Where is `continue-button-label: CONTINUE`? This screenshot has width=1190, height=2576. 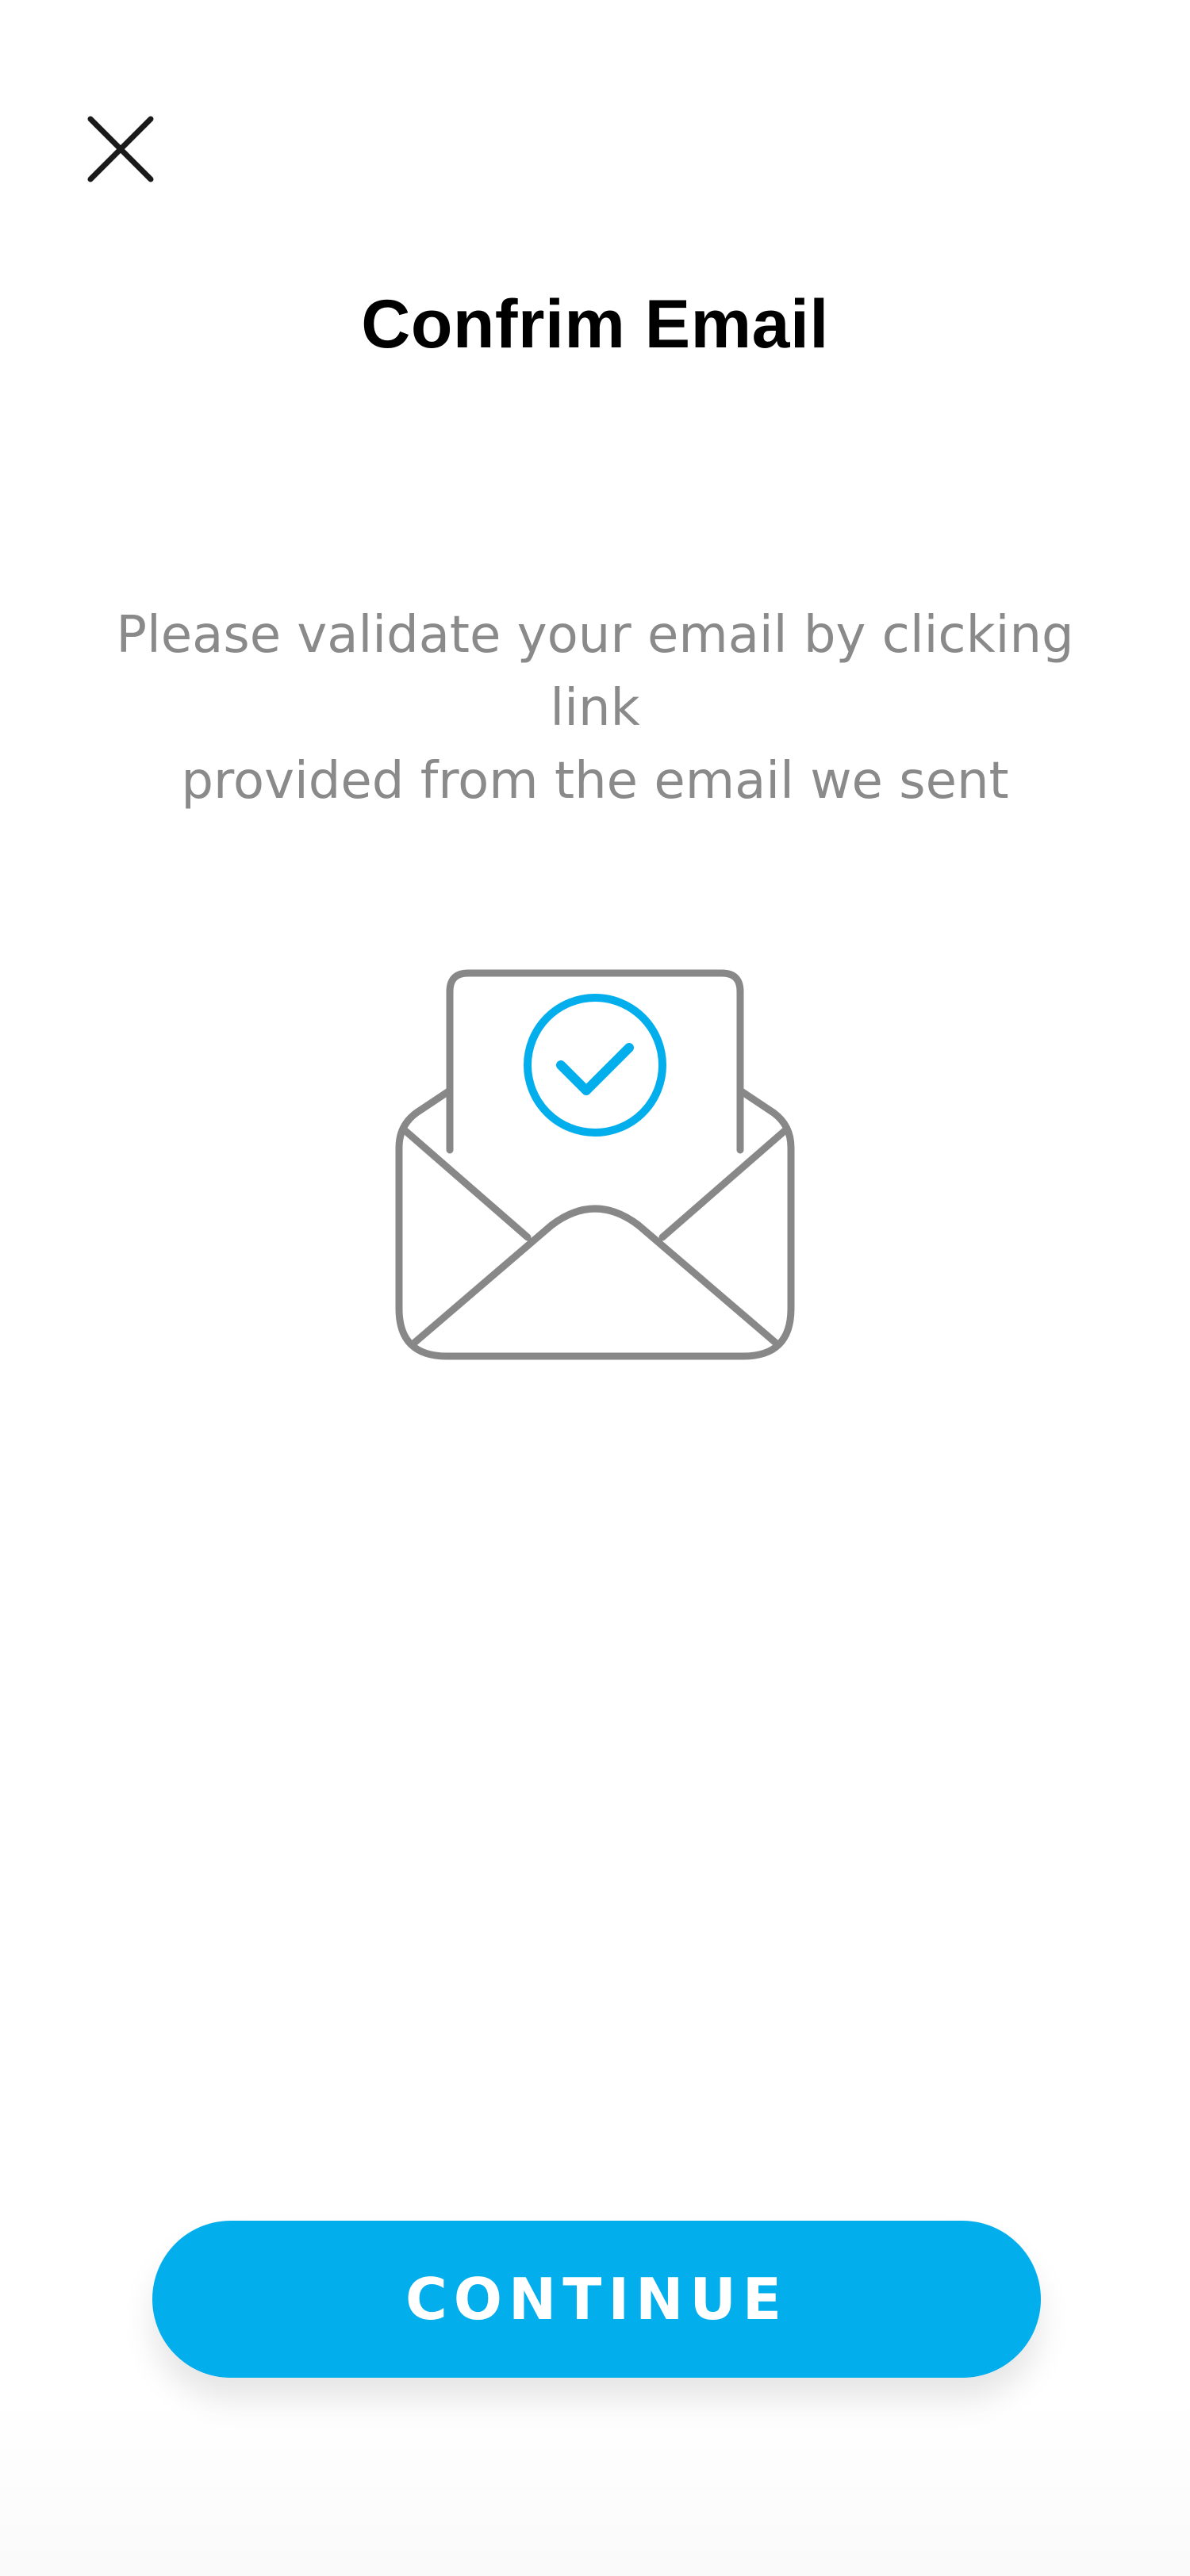
continue-button-label: CONTINUE is located at coordinates (597, 2300).